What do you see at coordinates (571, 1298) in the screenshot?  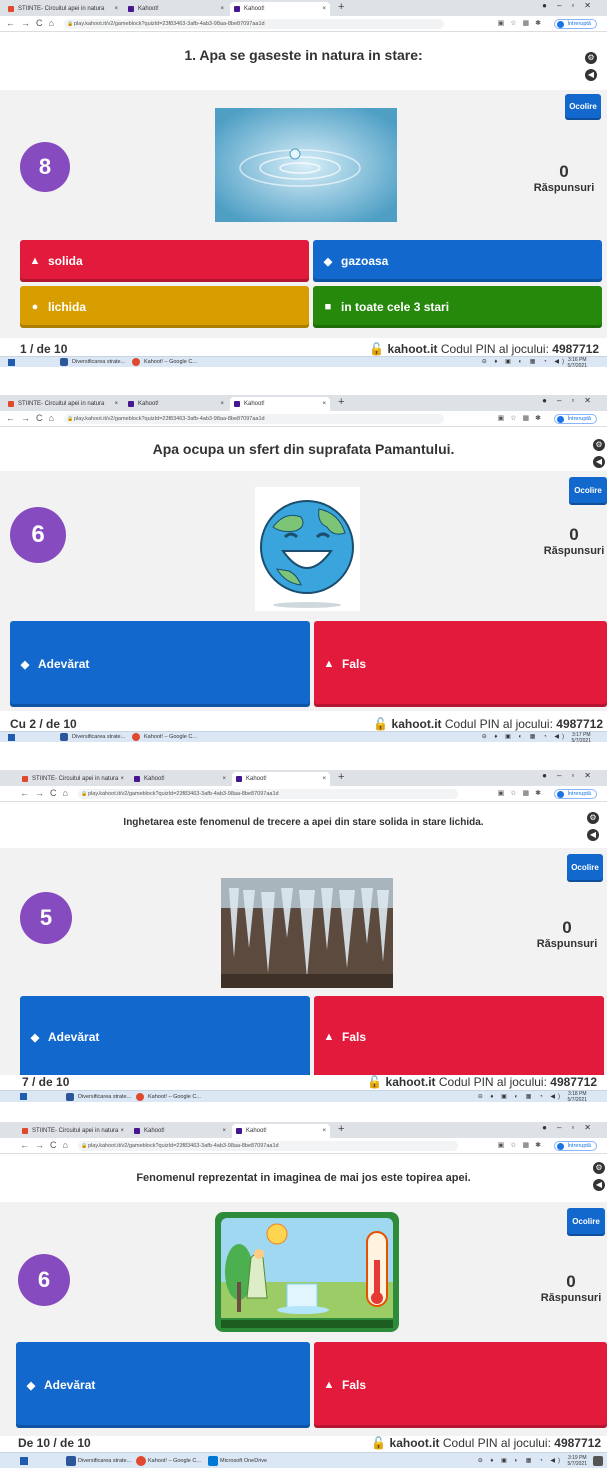 I see `answers-label: Răspunsuri` at bounding box center [571, 1298].